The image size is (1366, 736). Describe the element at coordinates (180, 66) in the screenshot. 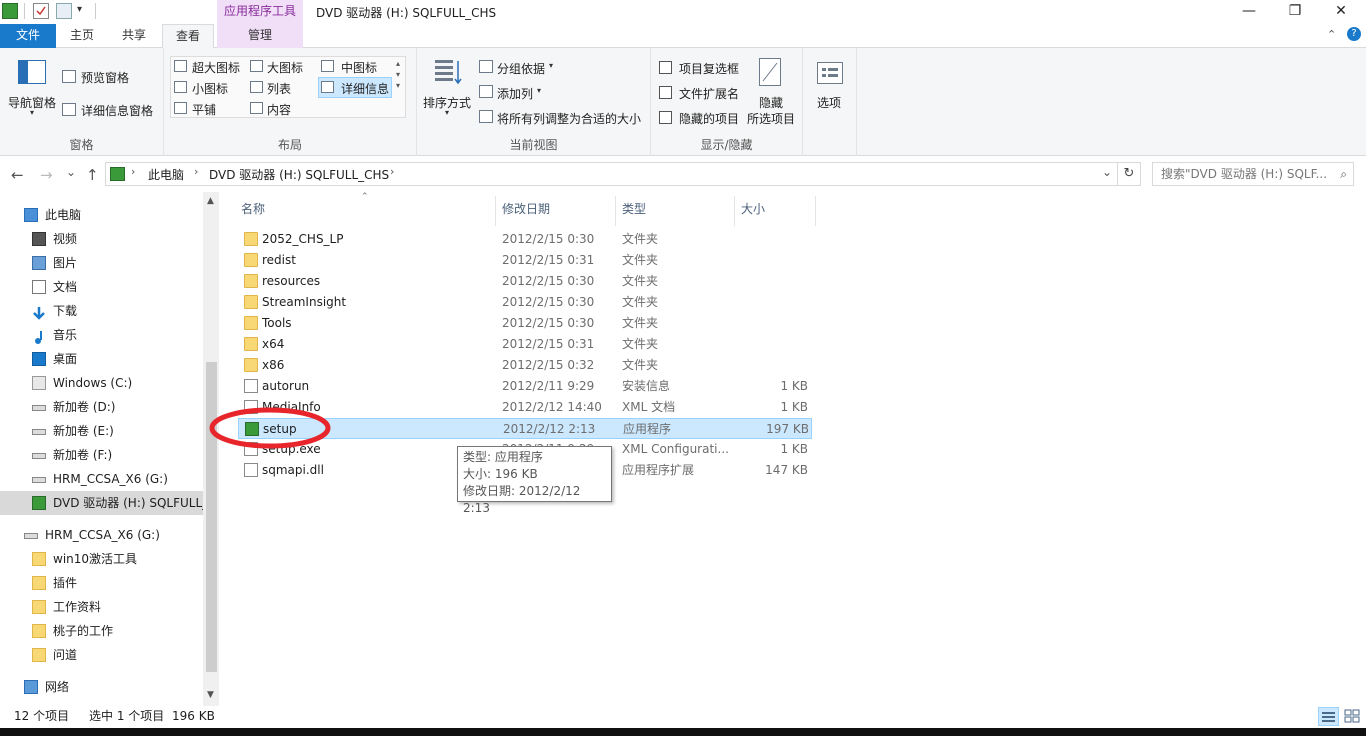

I see `extra-large-icons-icon` at that location.